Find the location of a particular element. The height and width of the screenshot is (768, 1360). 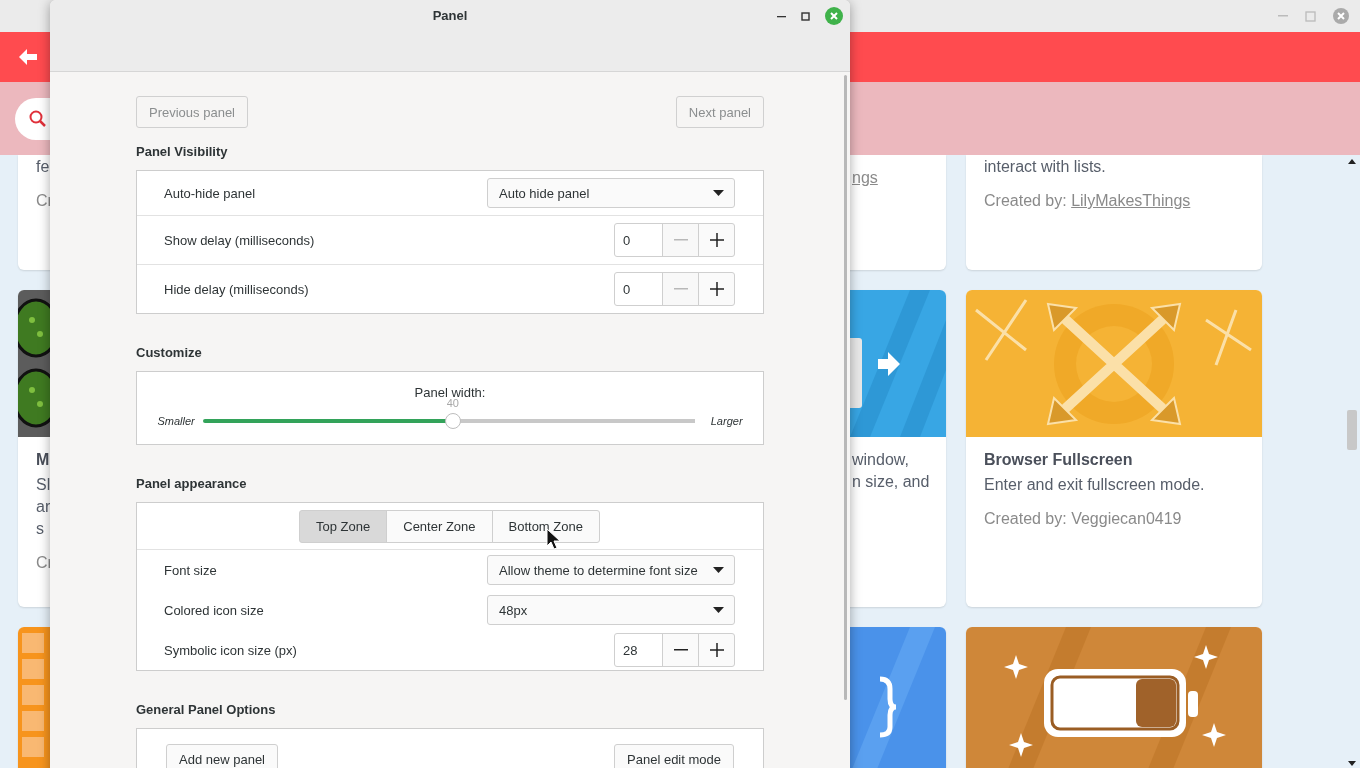

card-description: s is located at coordinates (40, 529).